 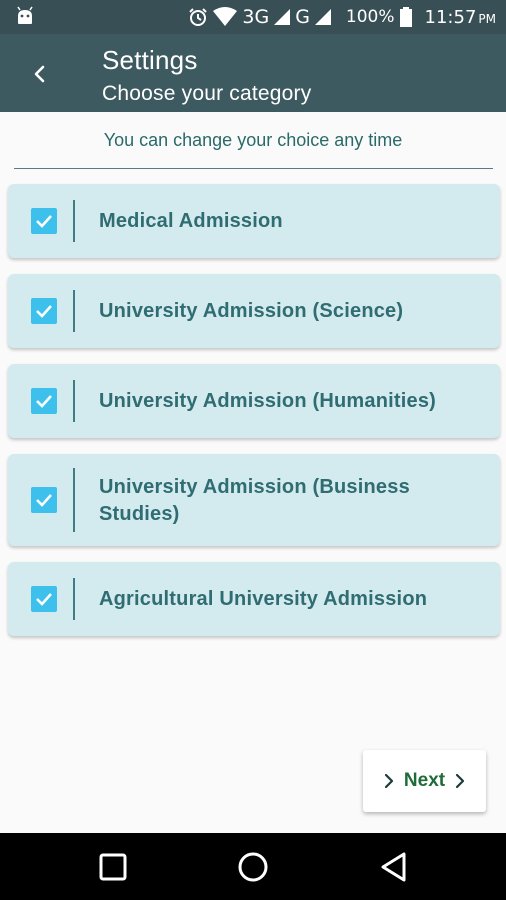 I want to click on circle-icon, so click(x=253, y=867).